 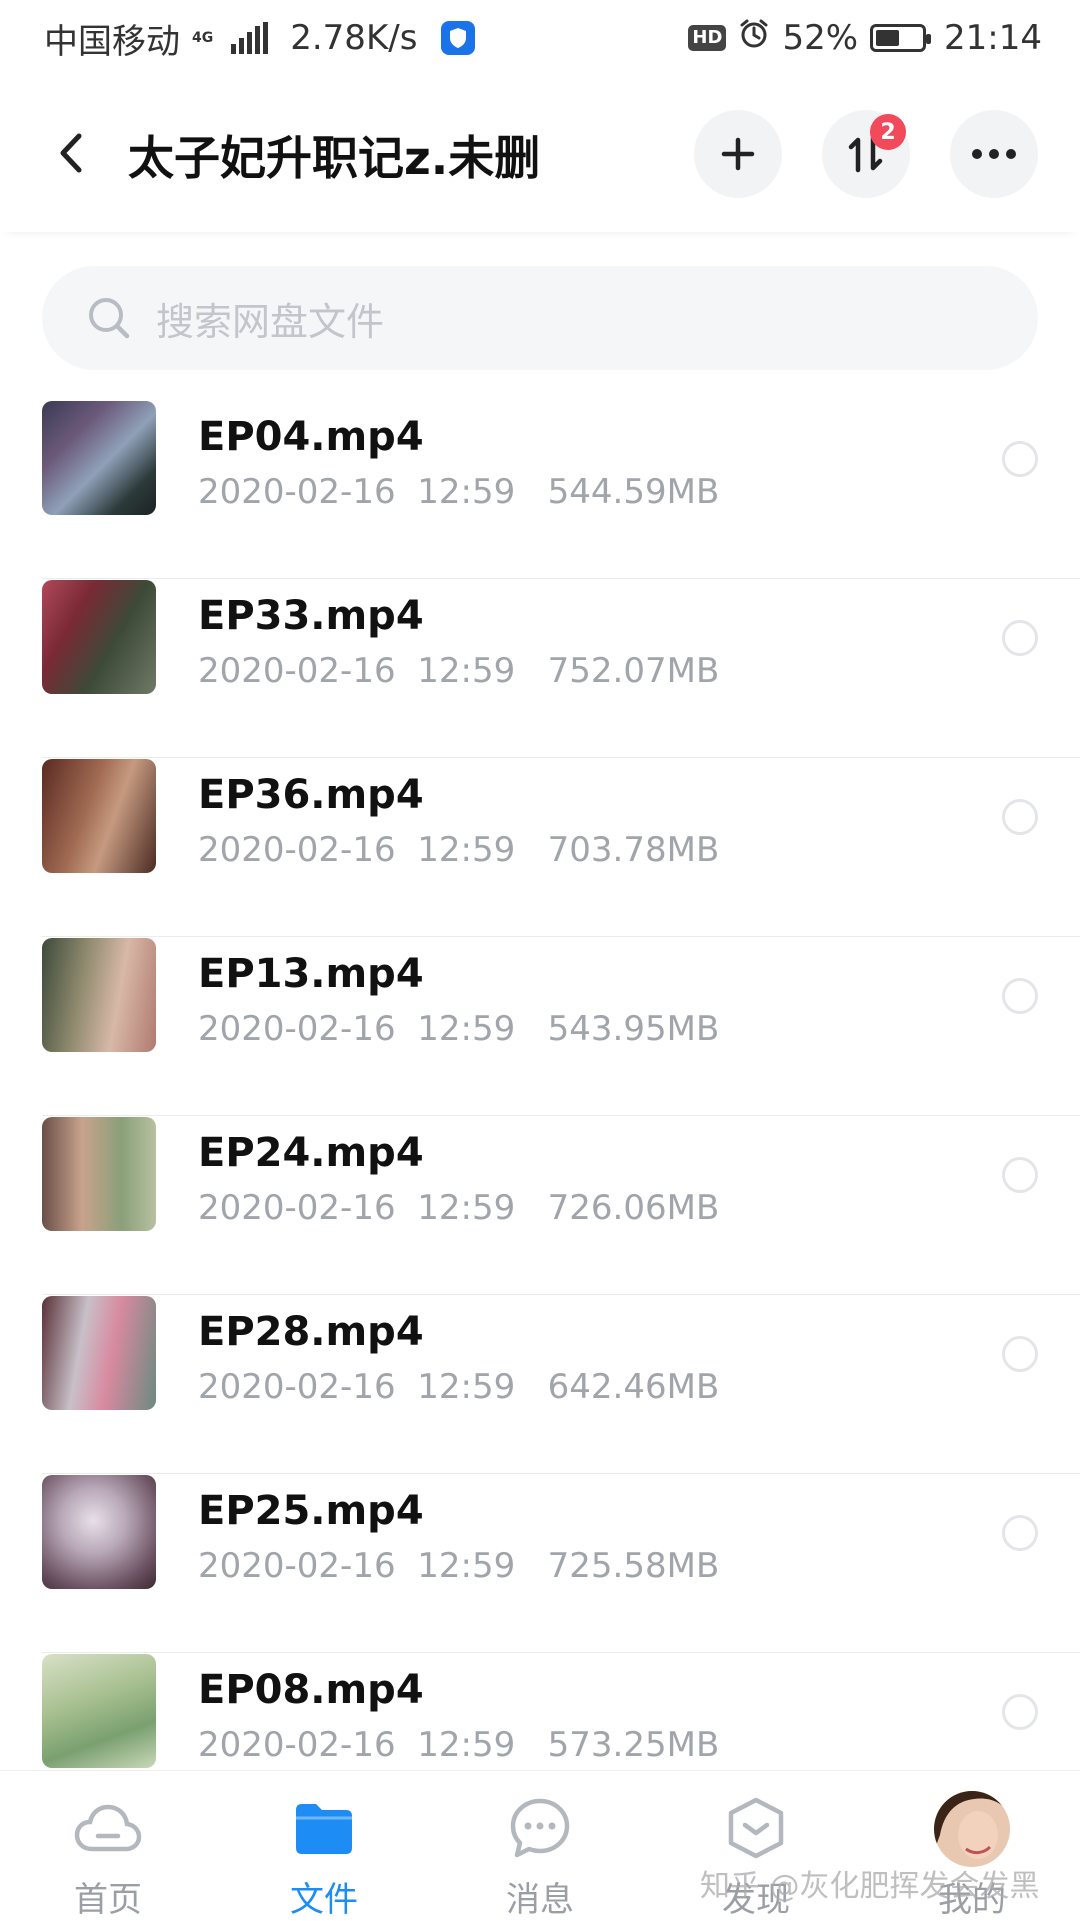 I want to click on transfer-button: 2, so click(x=866, y=154).